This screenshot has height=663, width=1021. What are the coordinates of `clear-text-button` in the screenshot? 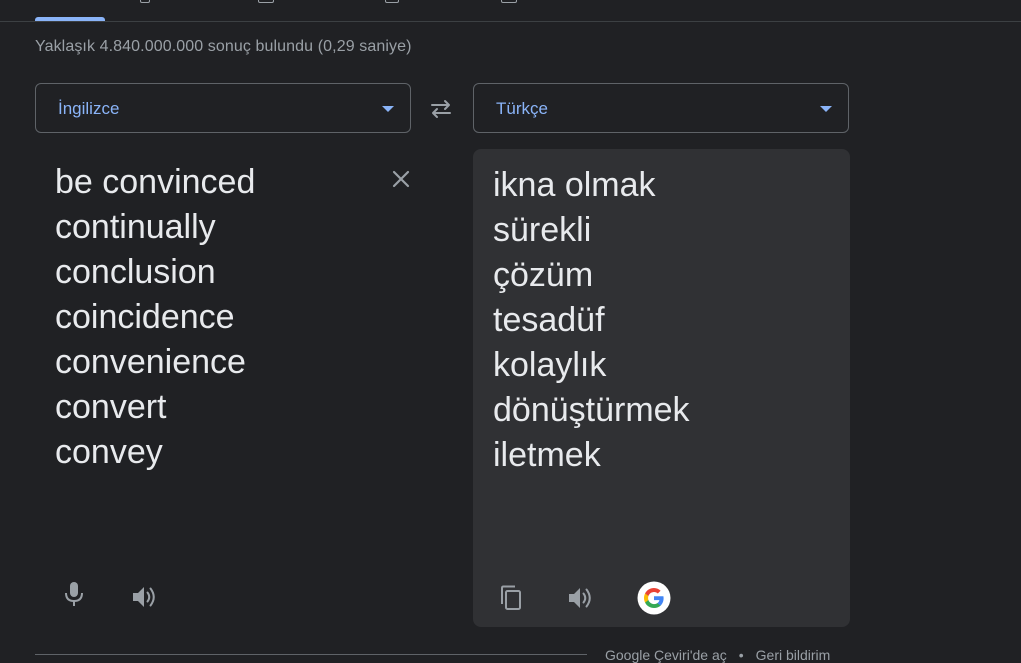 It's located at (401, 179).